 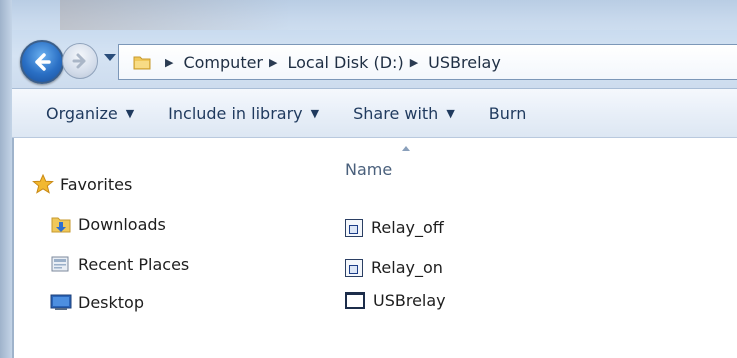 What do you see at coordinates (110, 57) in the screenshot?
I see `recent-pages-dropdown-icon` at bounding box center [110, 57].